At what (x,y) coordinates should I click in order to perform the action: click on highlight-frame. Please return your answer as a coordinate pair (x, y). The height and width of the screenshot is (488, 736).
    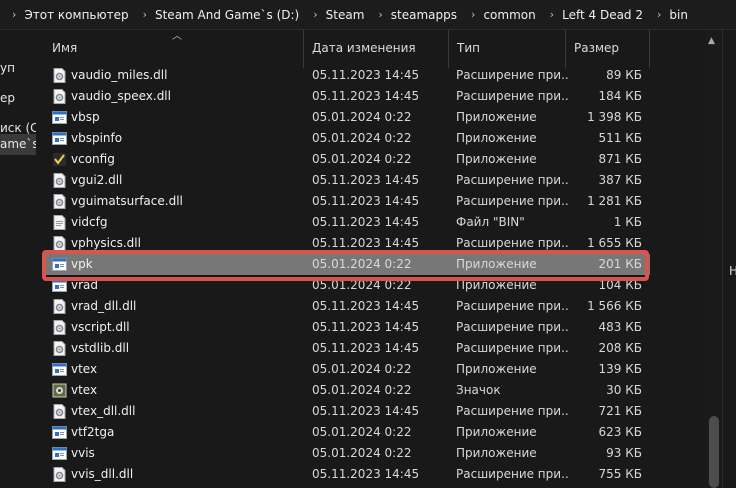
    Looking at the image, I should click on (345, 265).